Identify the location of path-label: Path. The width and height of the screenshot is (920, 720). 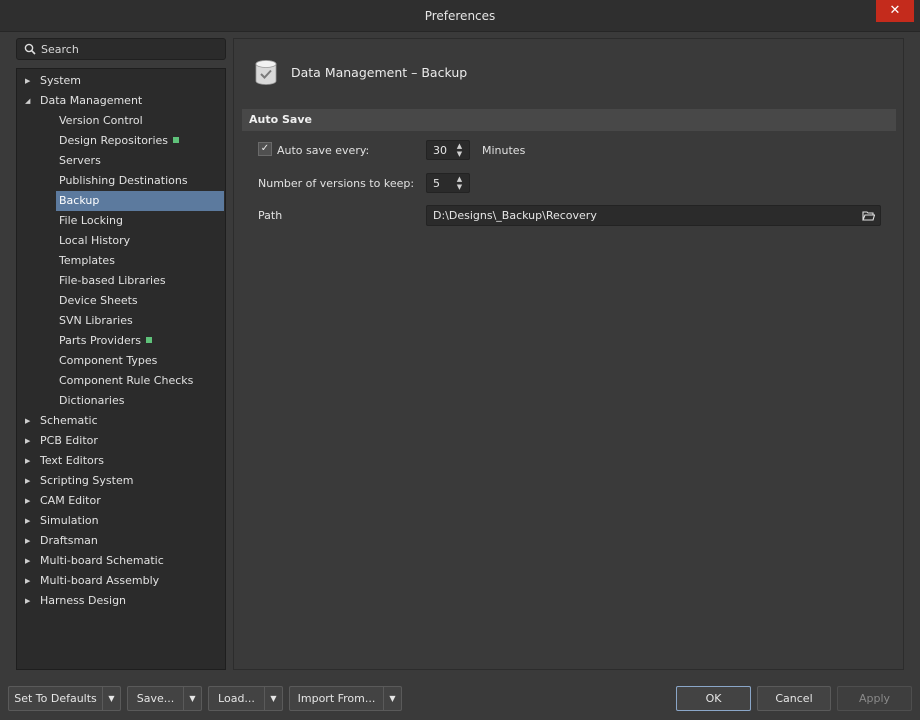
(270, 215).